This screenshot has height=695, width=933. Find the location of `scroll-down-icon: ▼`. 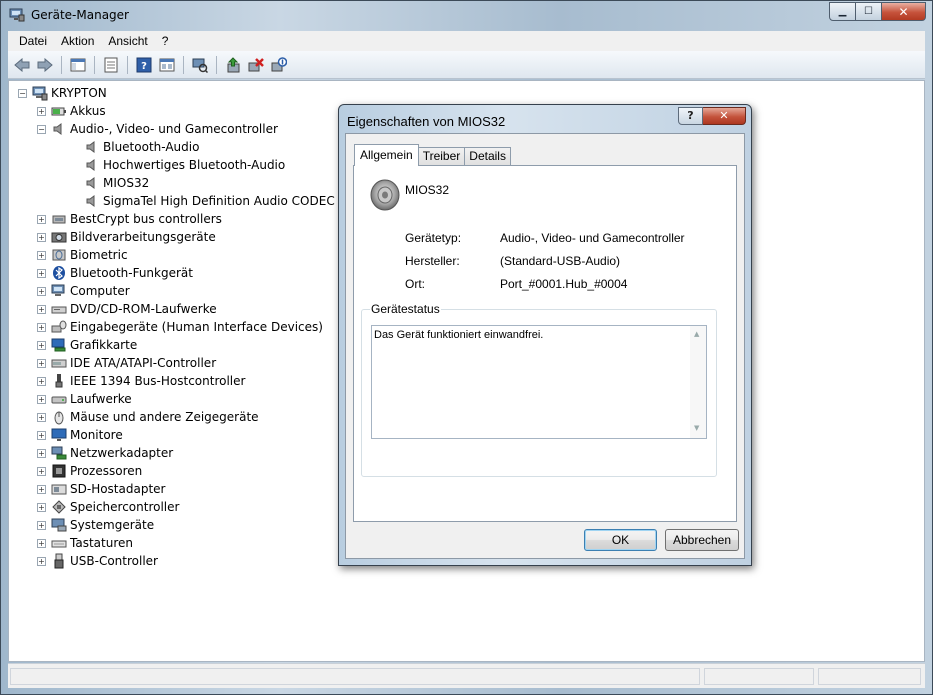

scroll-down-icon: ▼ is located at coordinates (696, 428).